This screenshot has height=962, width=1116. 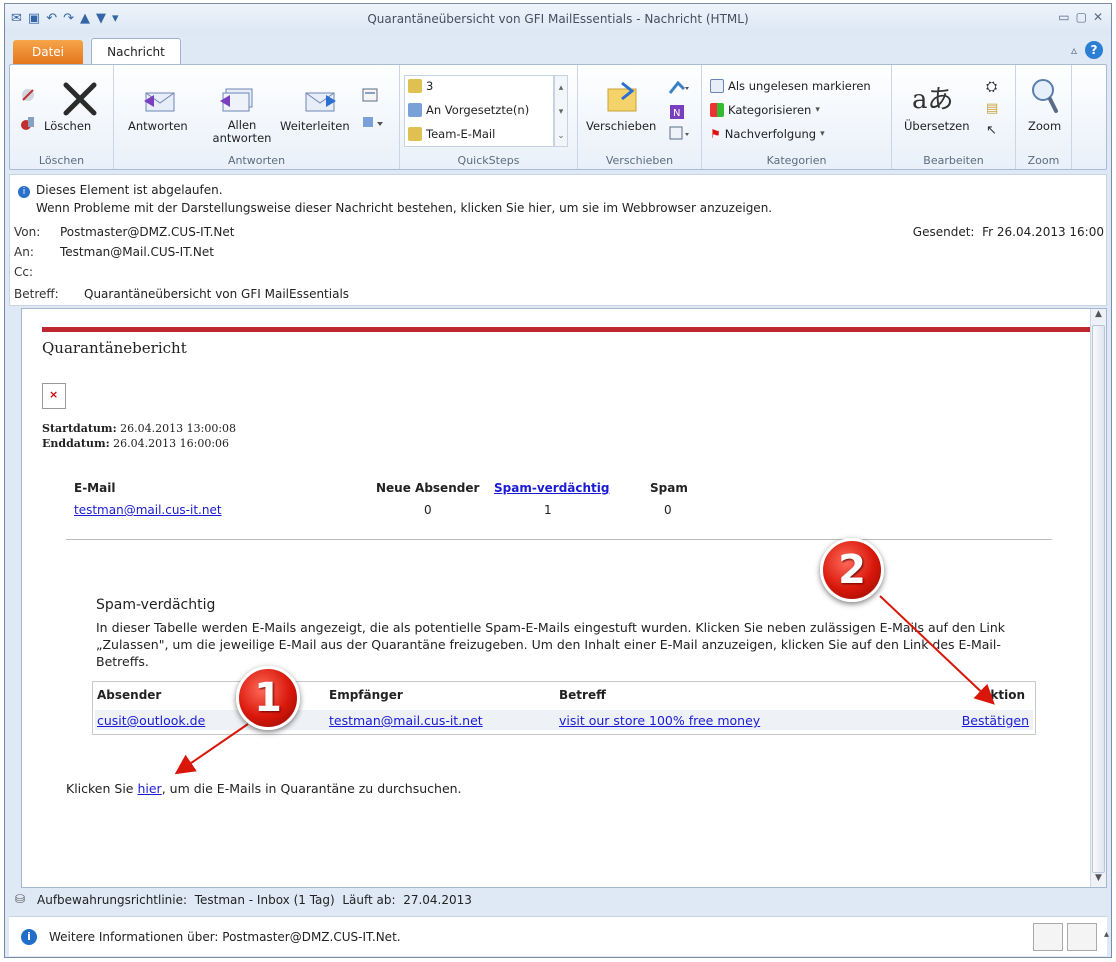 I want to click on quickstep-forward-icon, so click(x=415, y=110).